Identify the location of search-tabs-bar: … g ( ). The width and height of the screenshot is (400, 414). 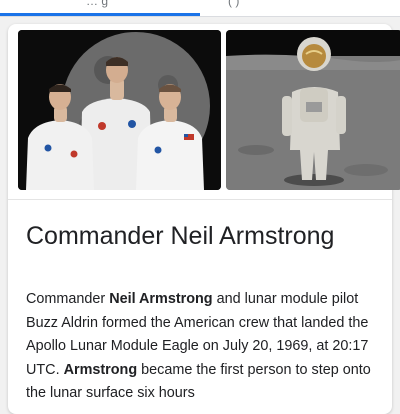
(200, 8).